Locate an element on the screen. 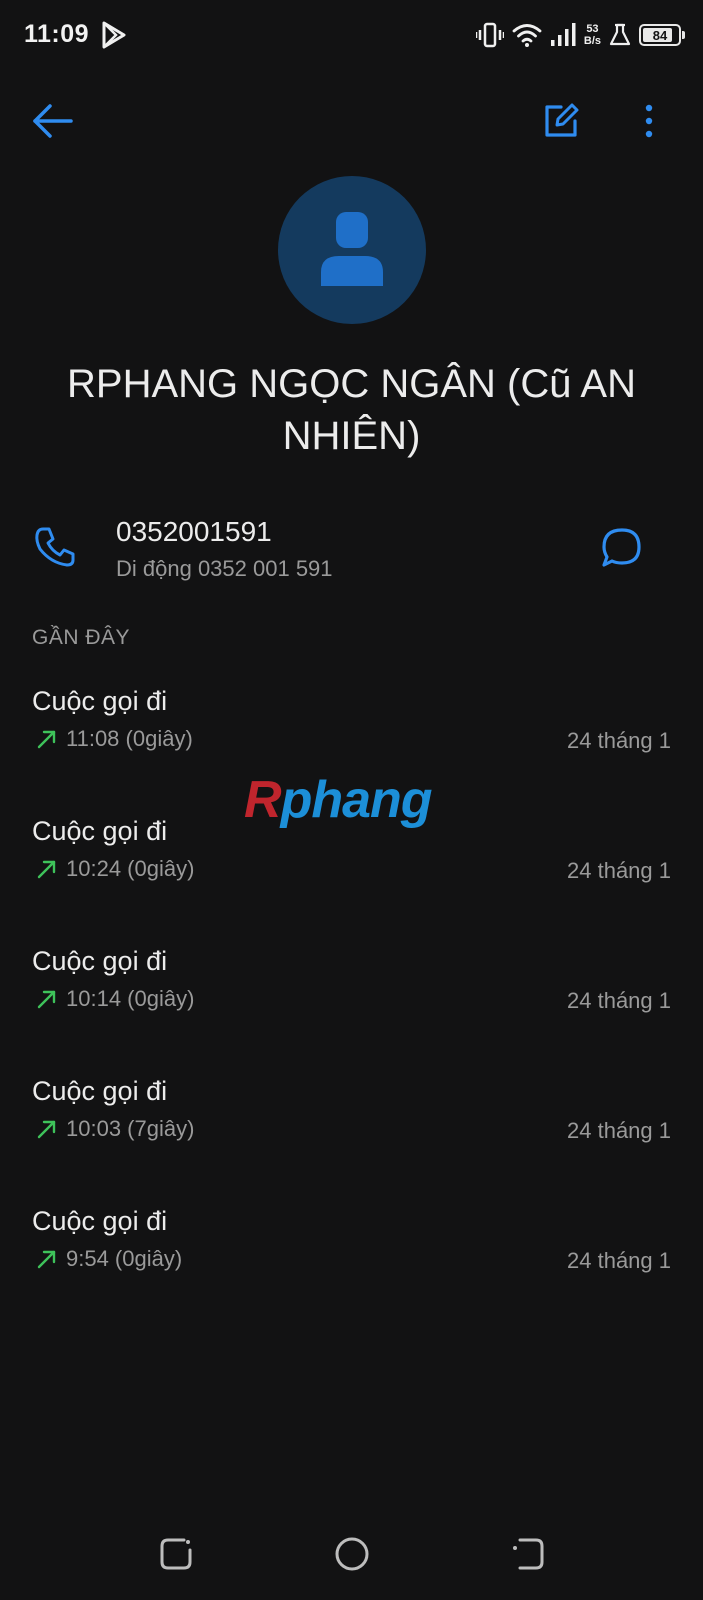 This screenshot has height=1600, width=703. battery-level: 84 is located at coordinates (660, 35).